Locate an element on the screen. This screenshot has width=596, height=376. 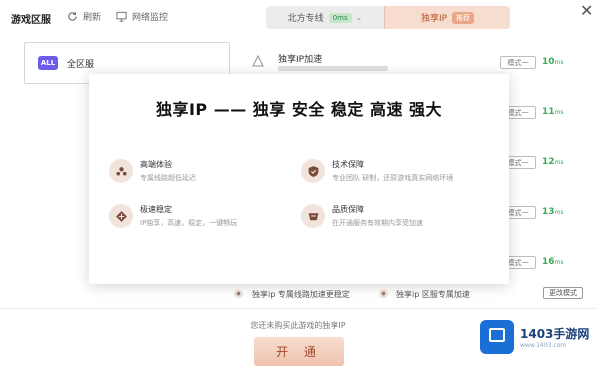
node-latency: 10ms is located at coordinates (553, 62).